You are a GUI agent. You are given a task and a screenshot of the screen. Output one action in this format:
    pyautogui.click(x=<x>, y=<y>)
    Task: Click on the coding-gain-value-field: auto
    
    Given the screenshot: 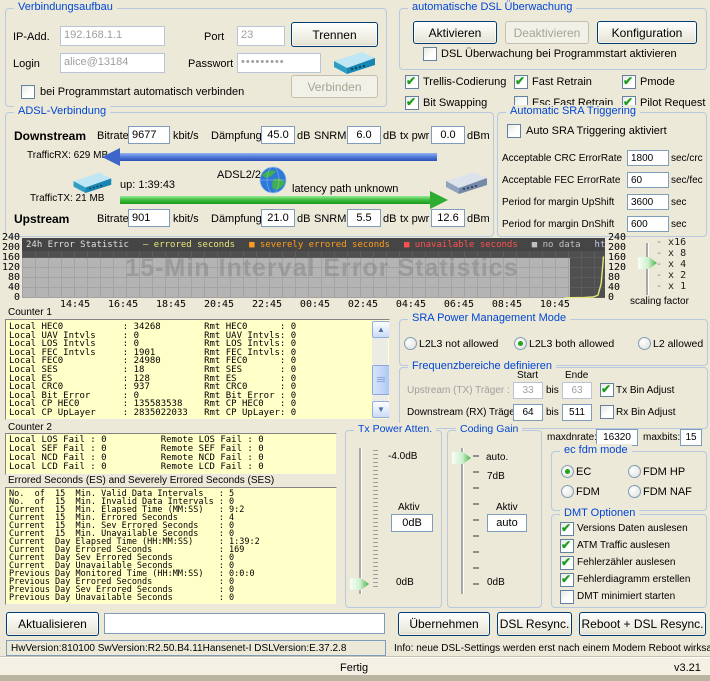 What is the action you would take?
    pyautogui.click(x=507, y=523)
    